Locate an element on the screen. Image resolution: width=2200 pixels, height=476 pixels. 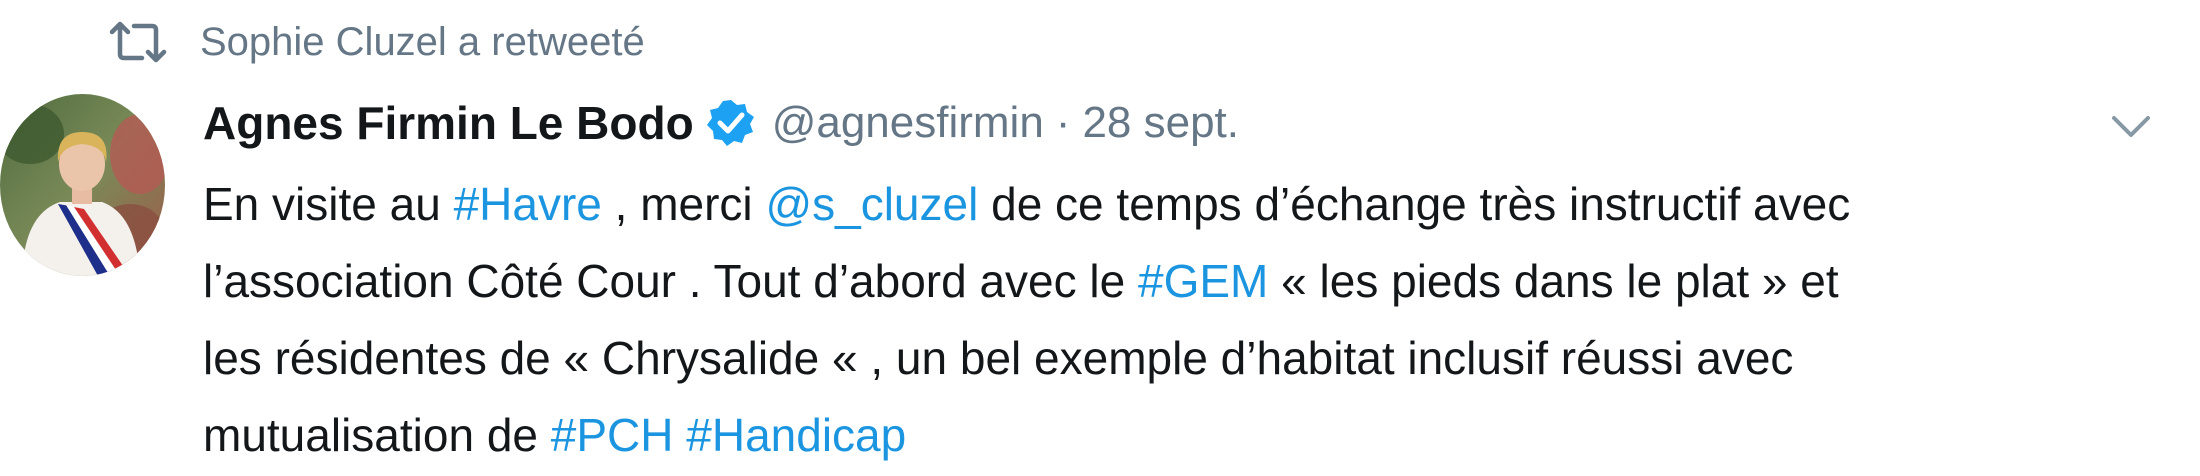
retweeted-by-label: Sophie Cluzel a retweeté is located at coordinates (422, 42).